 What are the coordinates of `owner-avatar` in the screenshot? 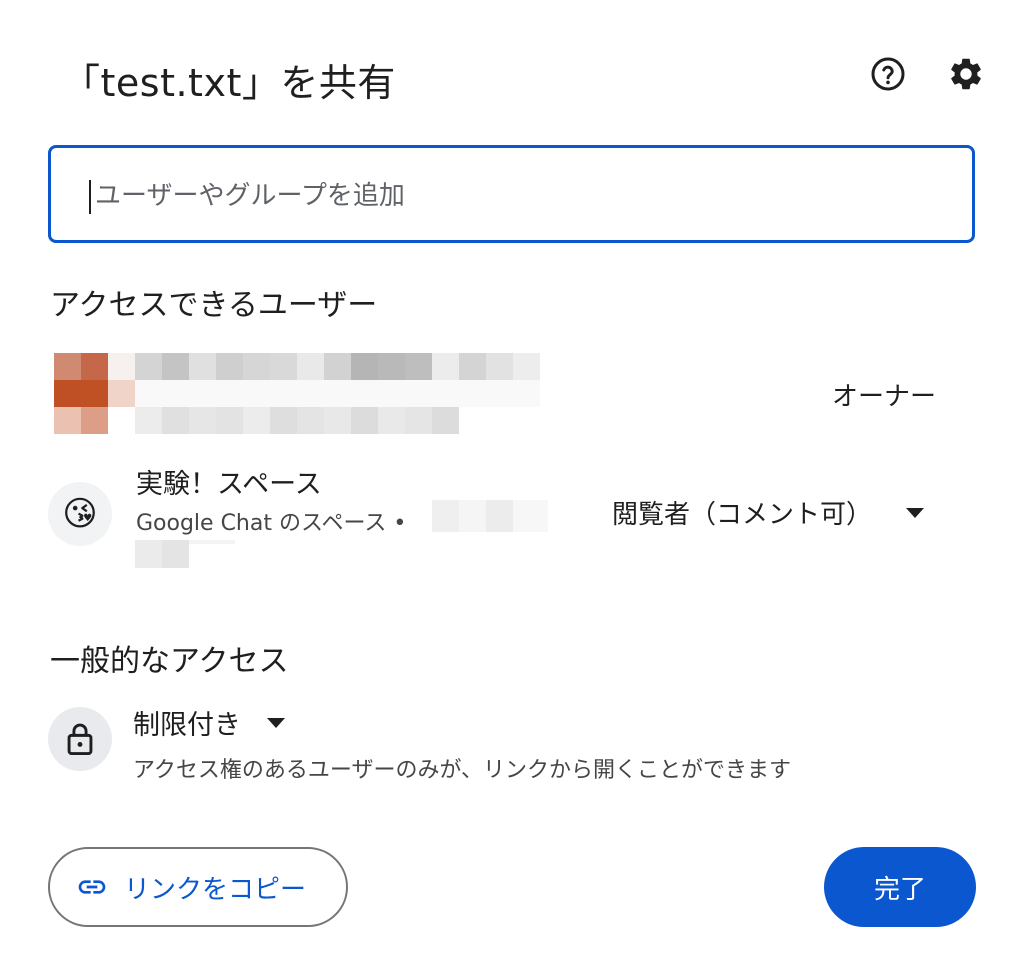 It's located at (94, 393).